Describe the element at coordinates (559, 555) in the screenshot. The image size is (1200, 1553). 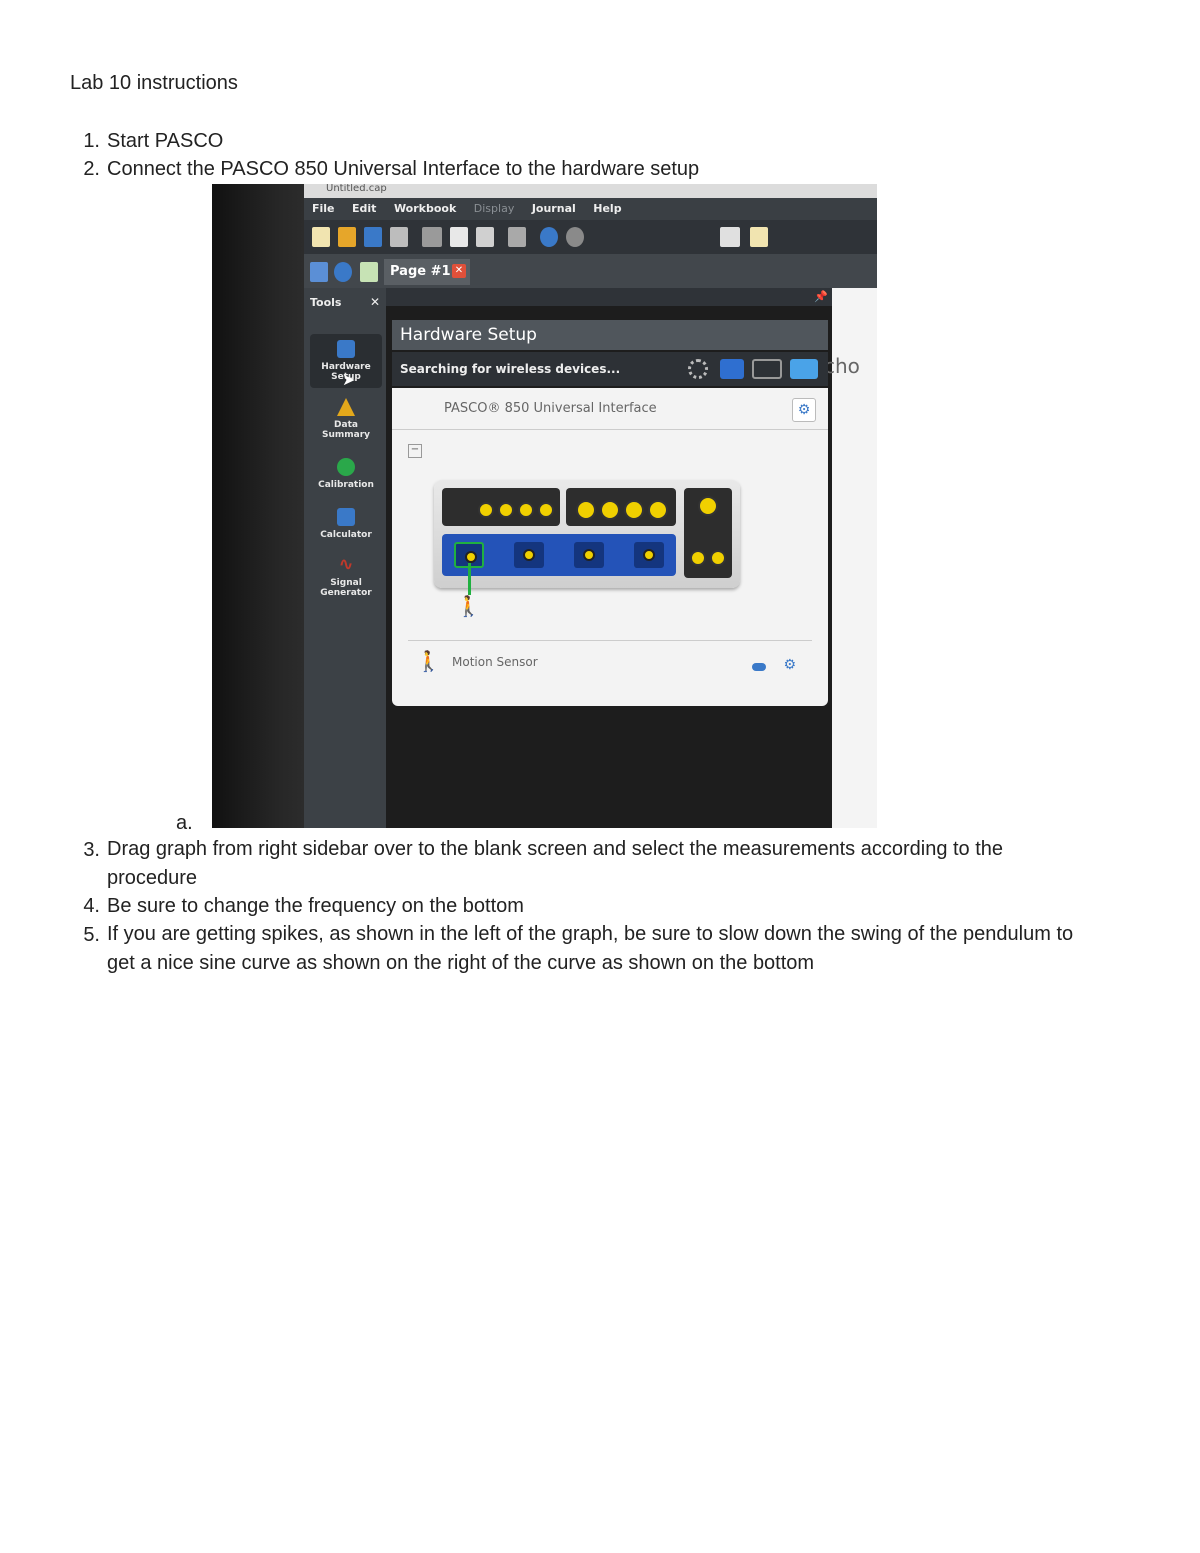
I see `pasport-panel` at that location.